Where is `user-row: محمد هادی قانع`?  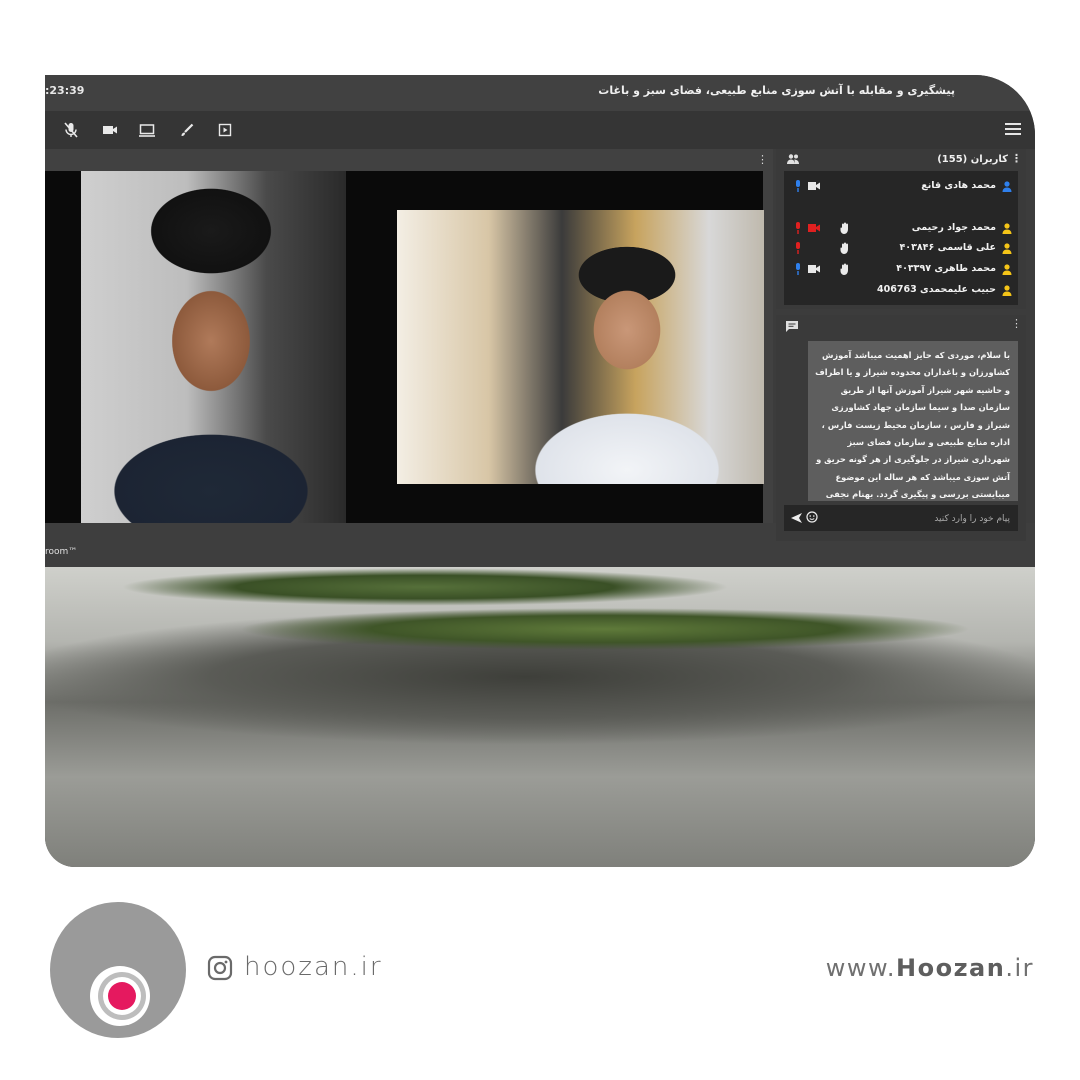 user-row: محمد هادی قانع is located at coordinates (901, 187).